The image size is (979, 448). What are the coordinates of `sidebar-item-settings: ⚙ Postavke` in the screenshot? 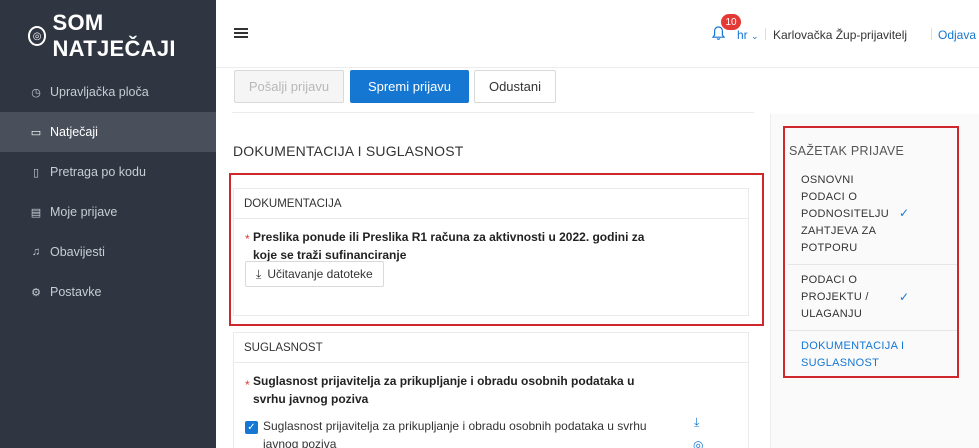 It's located at (108, 292).